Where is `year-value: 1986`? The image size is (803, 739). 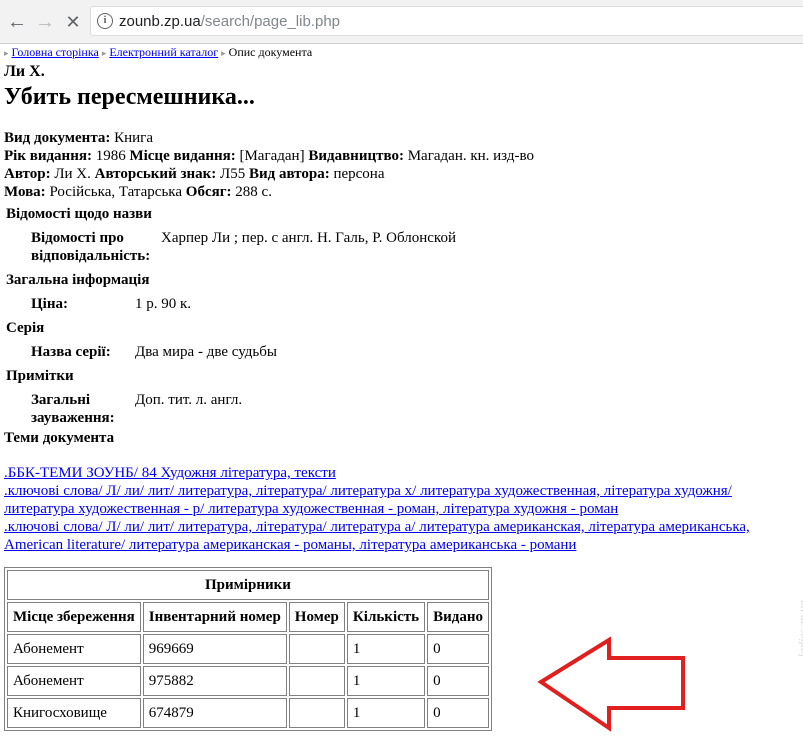 year-value: 1986 is located at coordinates (110, 156).